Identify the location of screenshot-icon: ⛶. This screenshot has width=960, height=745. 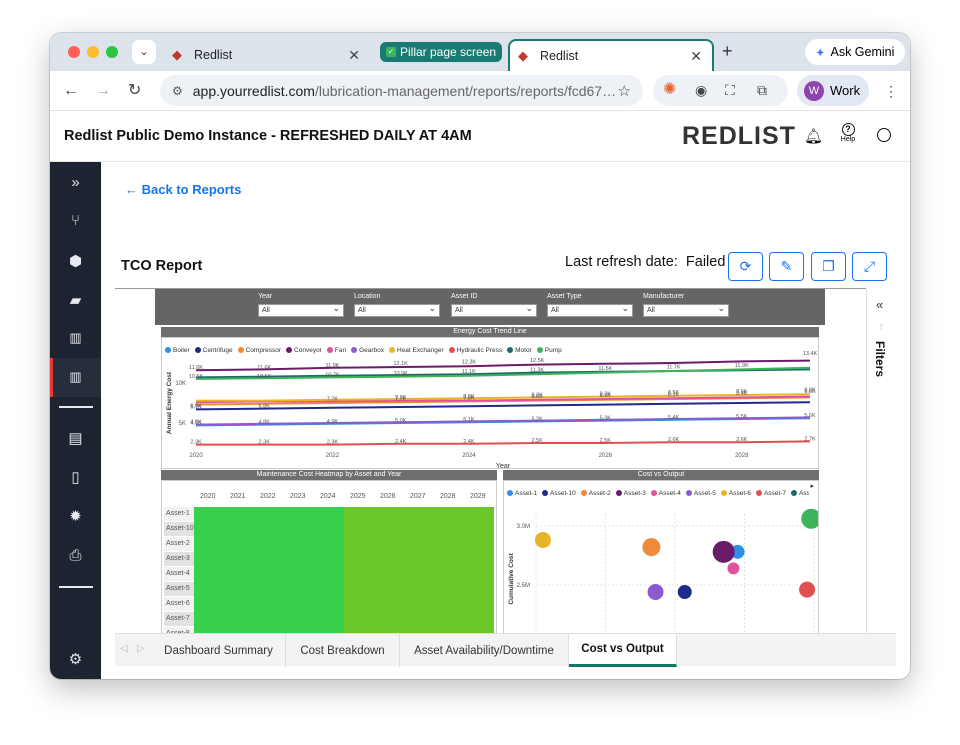
(730, 90).